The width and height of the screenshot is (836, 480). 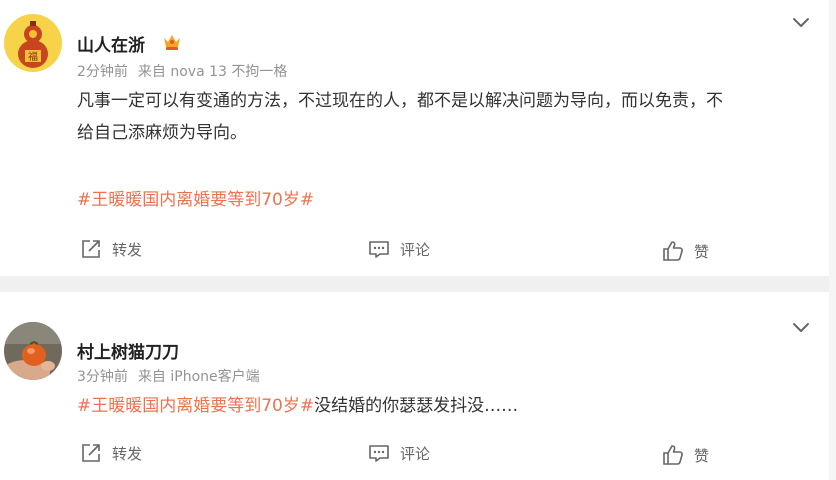 I want to click on user-avatar: 福, so click(x=33, y=43).